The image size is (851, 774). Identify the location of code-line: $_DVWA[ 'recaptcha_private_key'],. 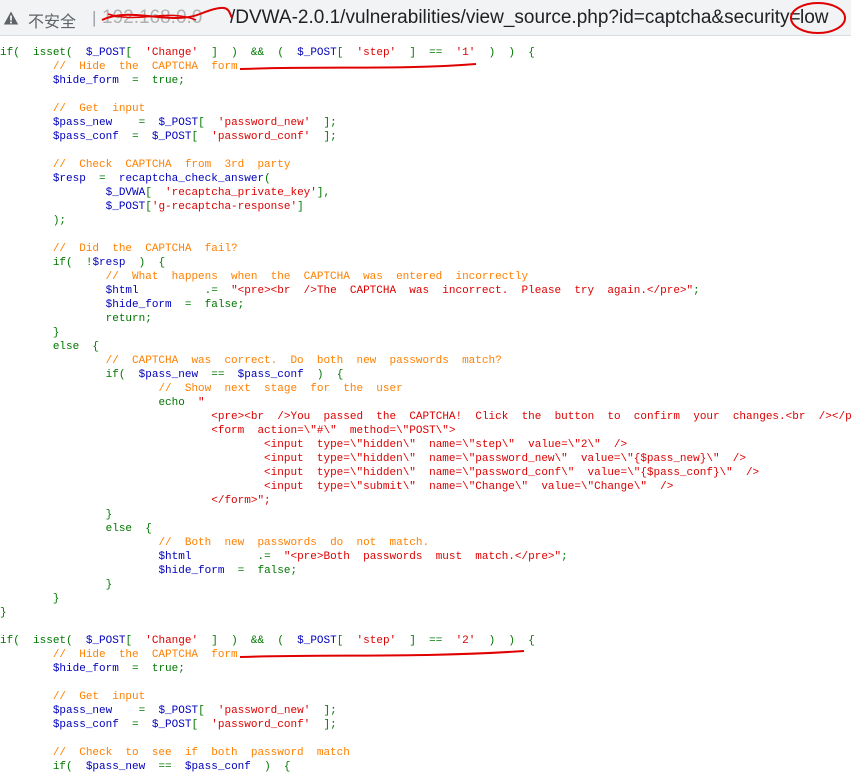
(218, 193).